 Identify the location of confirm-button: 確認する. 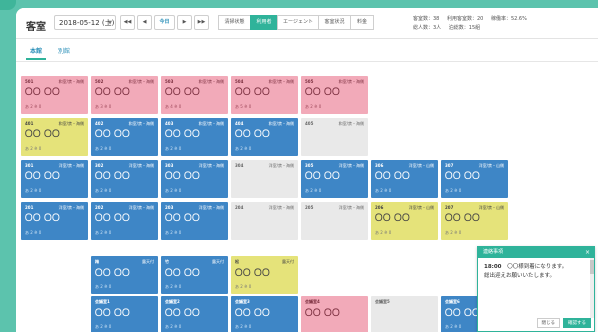
(577, 323).